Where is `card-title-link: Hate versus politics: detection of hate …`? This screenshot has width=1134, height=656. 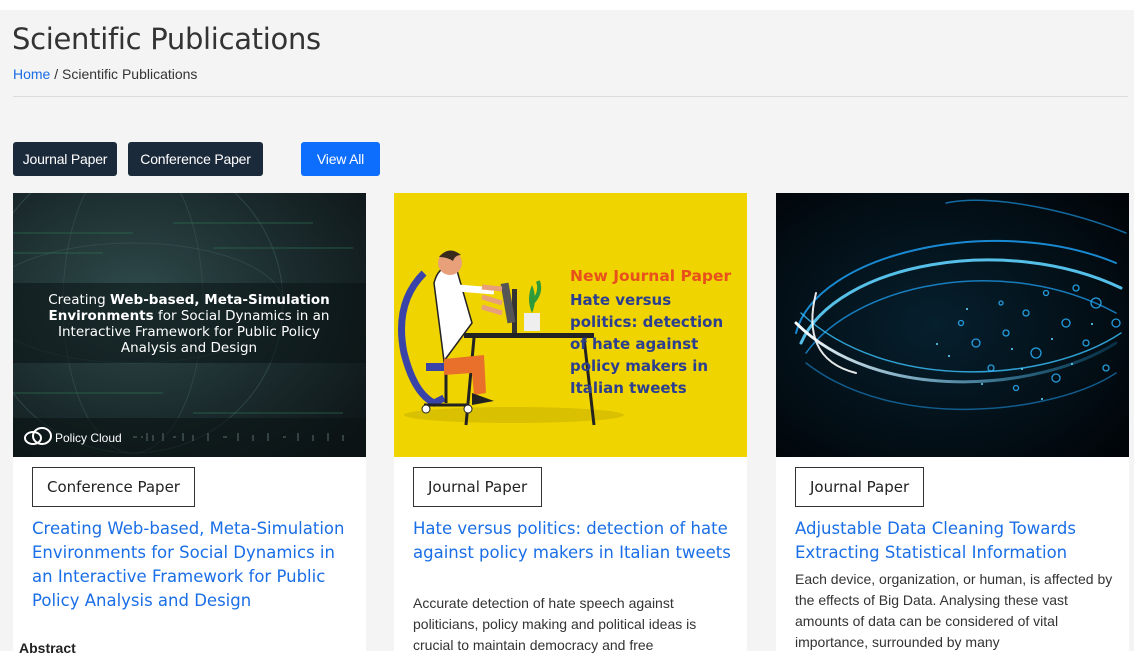 card-title-link: Hate versus politics: detection of hate … is located at coordinates (573, 541).